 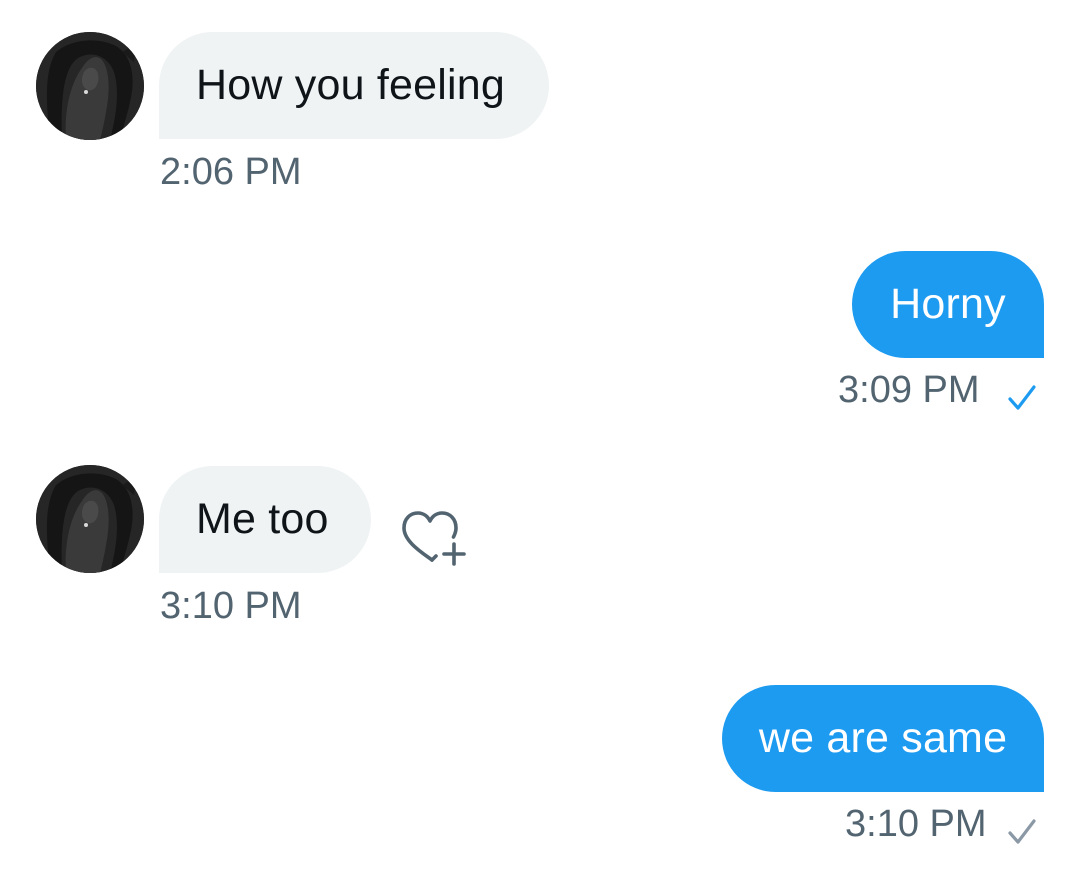 What do you see at coordinates (350, 85) in the screenshot?
I see `message-text: How you feeling` at bounding box center [350, 85].